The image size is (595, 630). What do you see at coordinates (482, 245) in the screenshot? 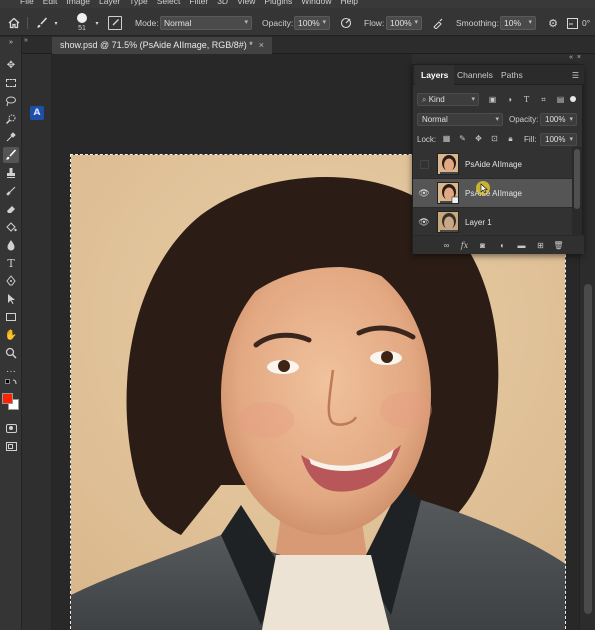
I see `add-mask-icon: ◙` at bounding box center [482, 245].